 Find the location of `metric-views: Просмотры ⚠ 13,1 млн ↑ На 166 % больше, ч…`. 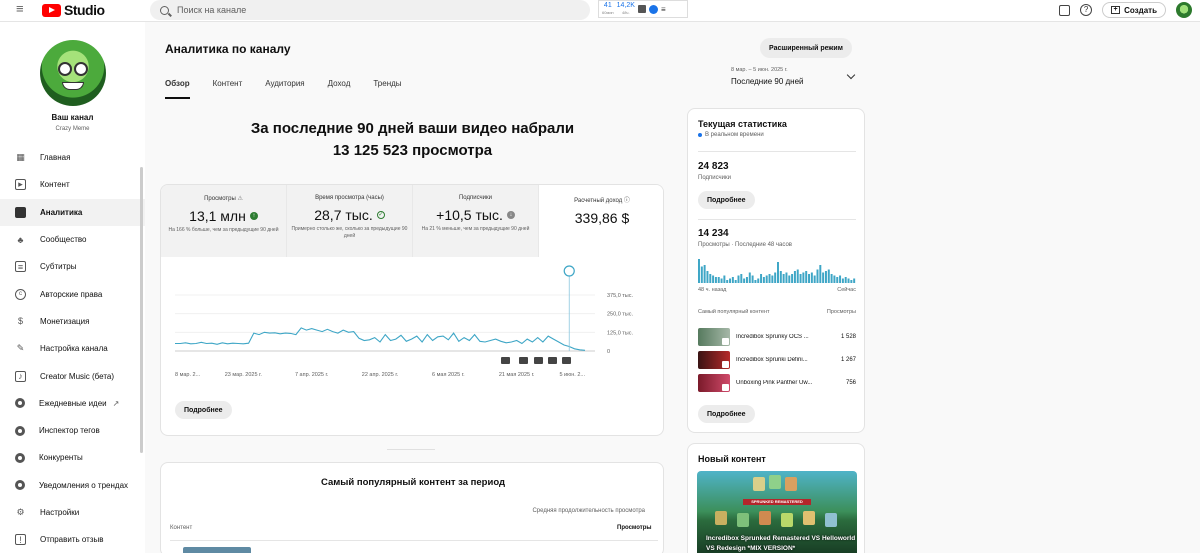

metric-views: Просмотры ⚠ 13,1 млн ↑ На 166 % больше, ч… is located at coordinates (224, 221).